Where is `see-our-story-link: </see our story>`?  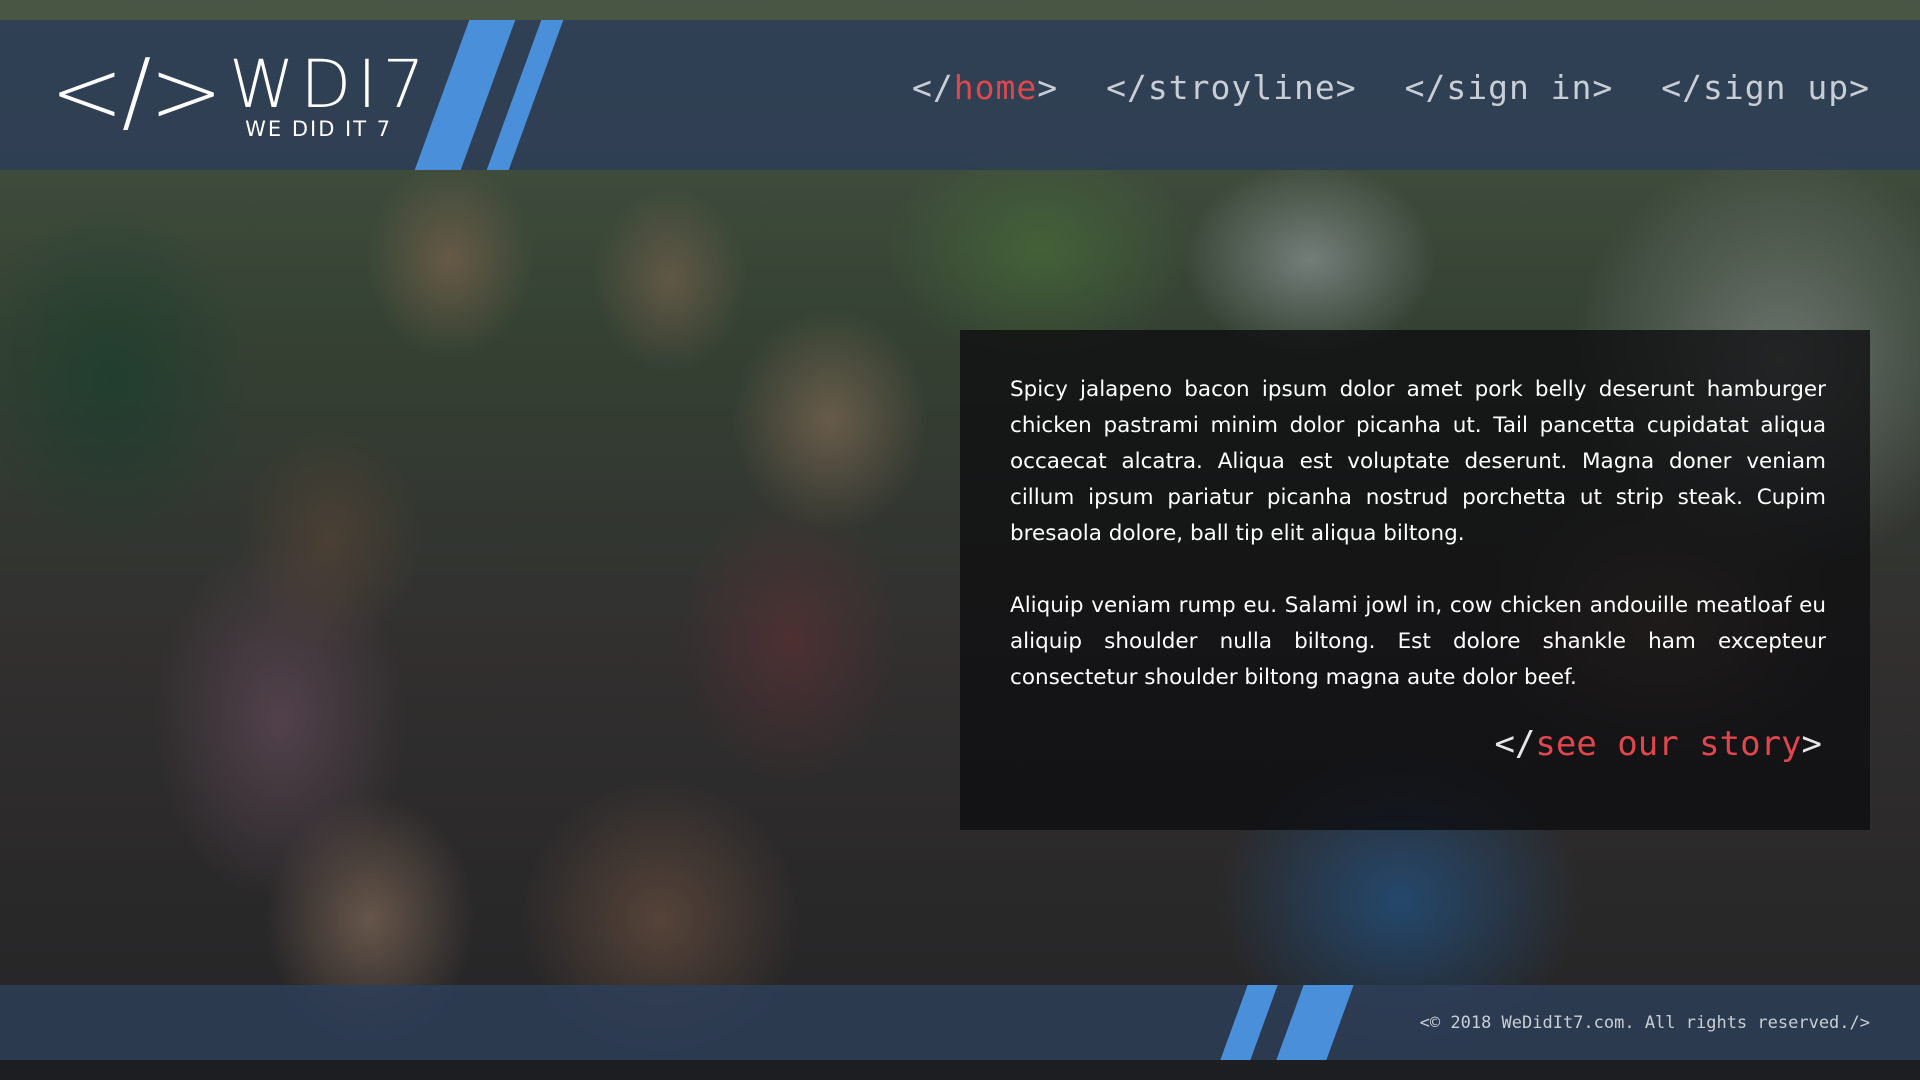 see-our-story-link: </see our story> is located at coordinates (1658, 744).